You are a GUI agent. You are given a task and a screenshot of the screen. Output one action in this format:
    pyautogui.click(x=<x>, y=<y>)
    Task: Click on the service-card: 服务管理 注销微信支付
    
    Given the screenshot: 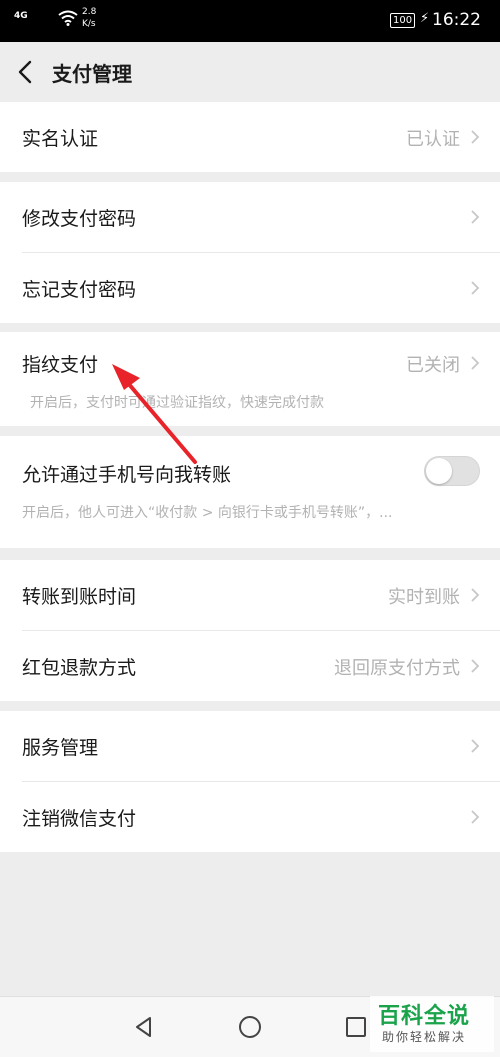 What is the action you would take?
    pyautogui.click(x=250, y=781)
    